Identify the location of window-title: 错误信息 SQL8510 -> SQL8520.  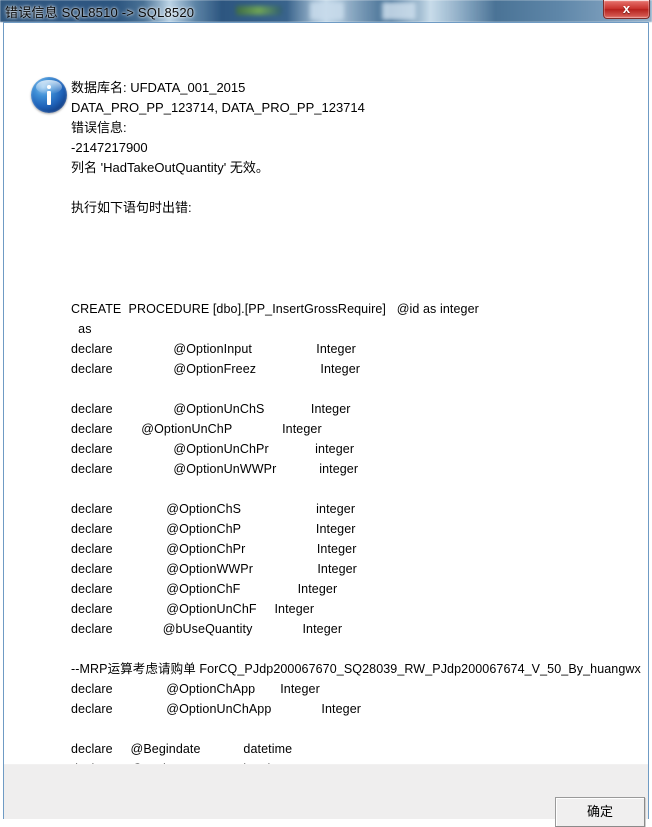
(100, 12).